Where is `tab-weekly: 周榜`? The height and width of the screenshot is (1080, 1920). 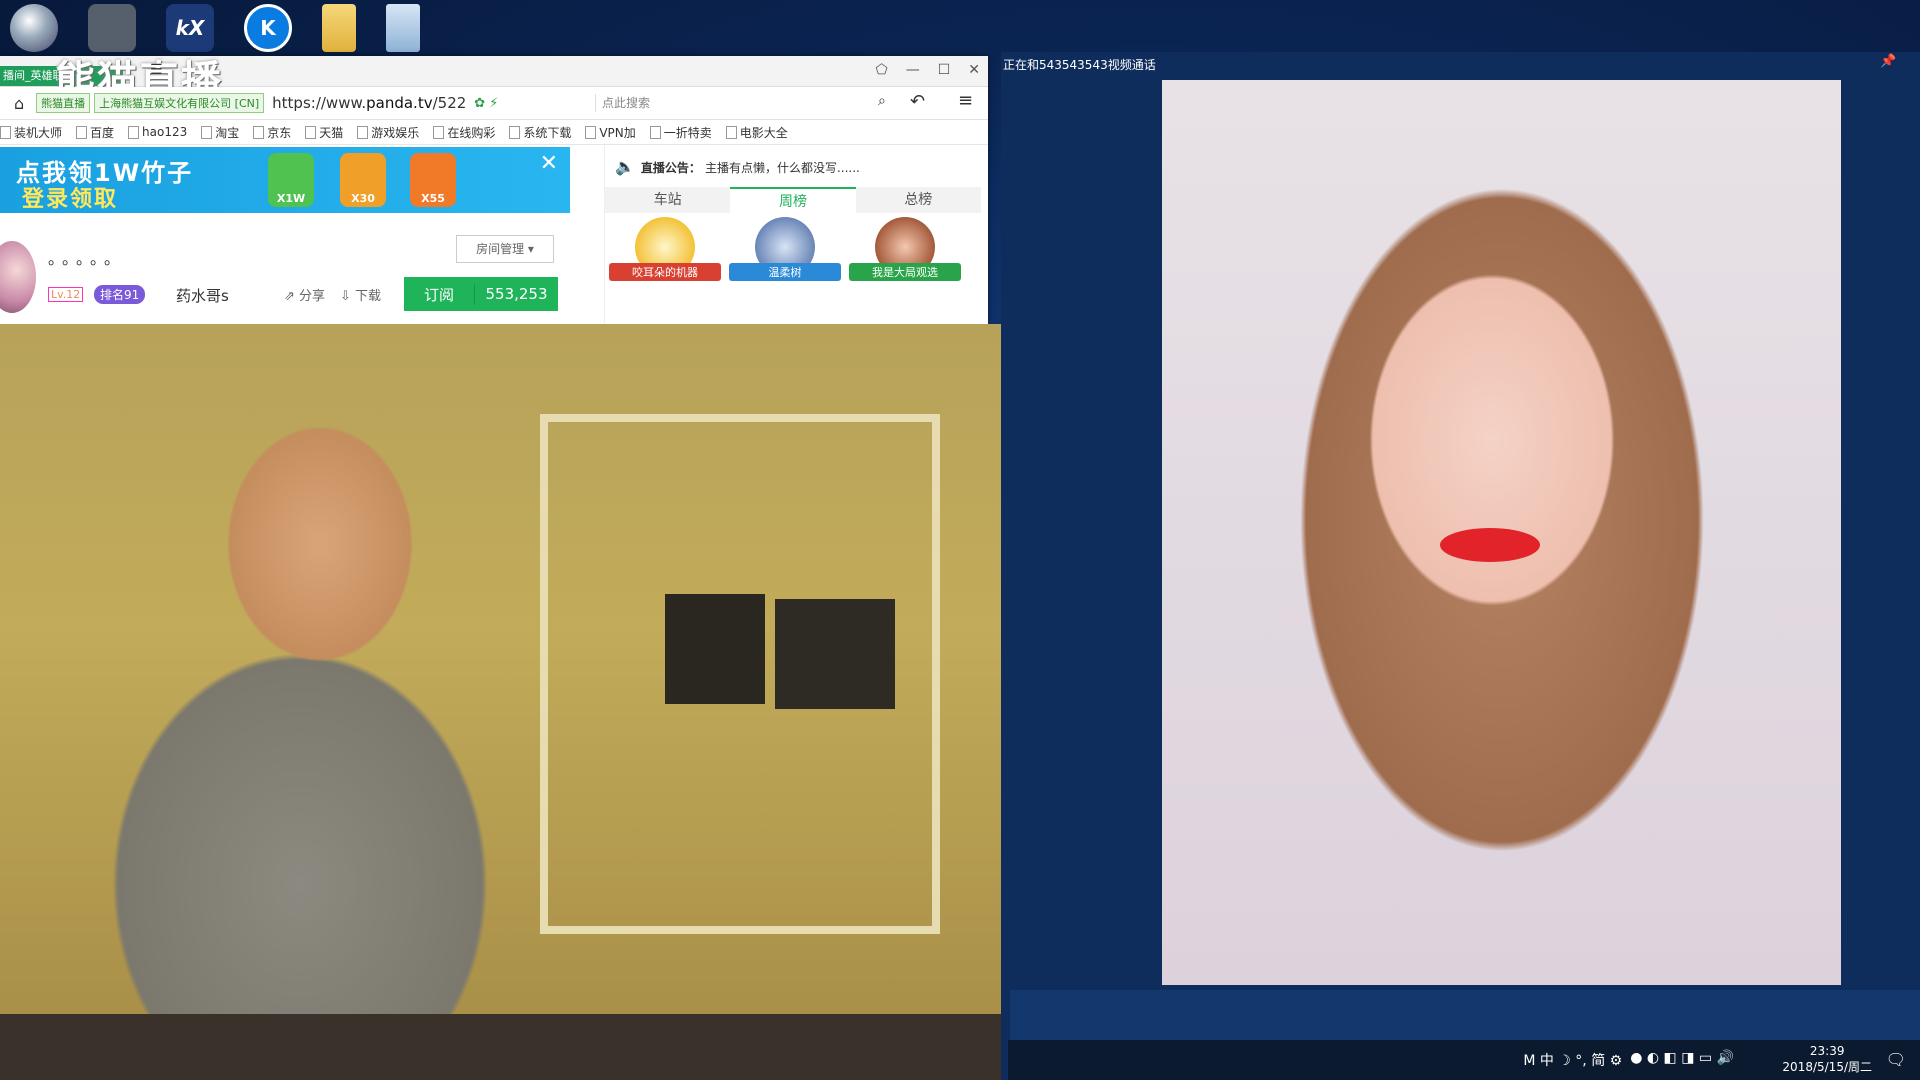 tab-weekly: 周榜 is located at coordinates (793, 200).